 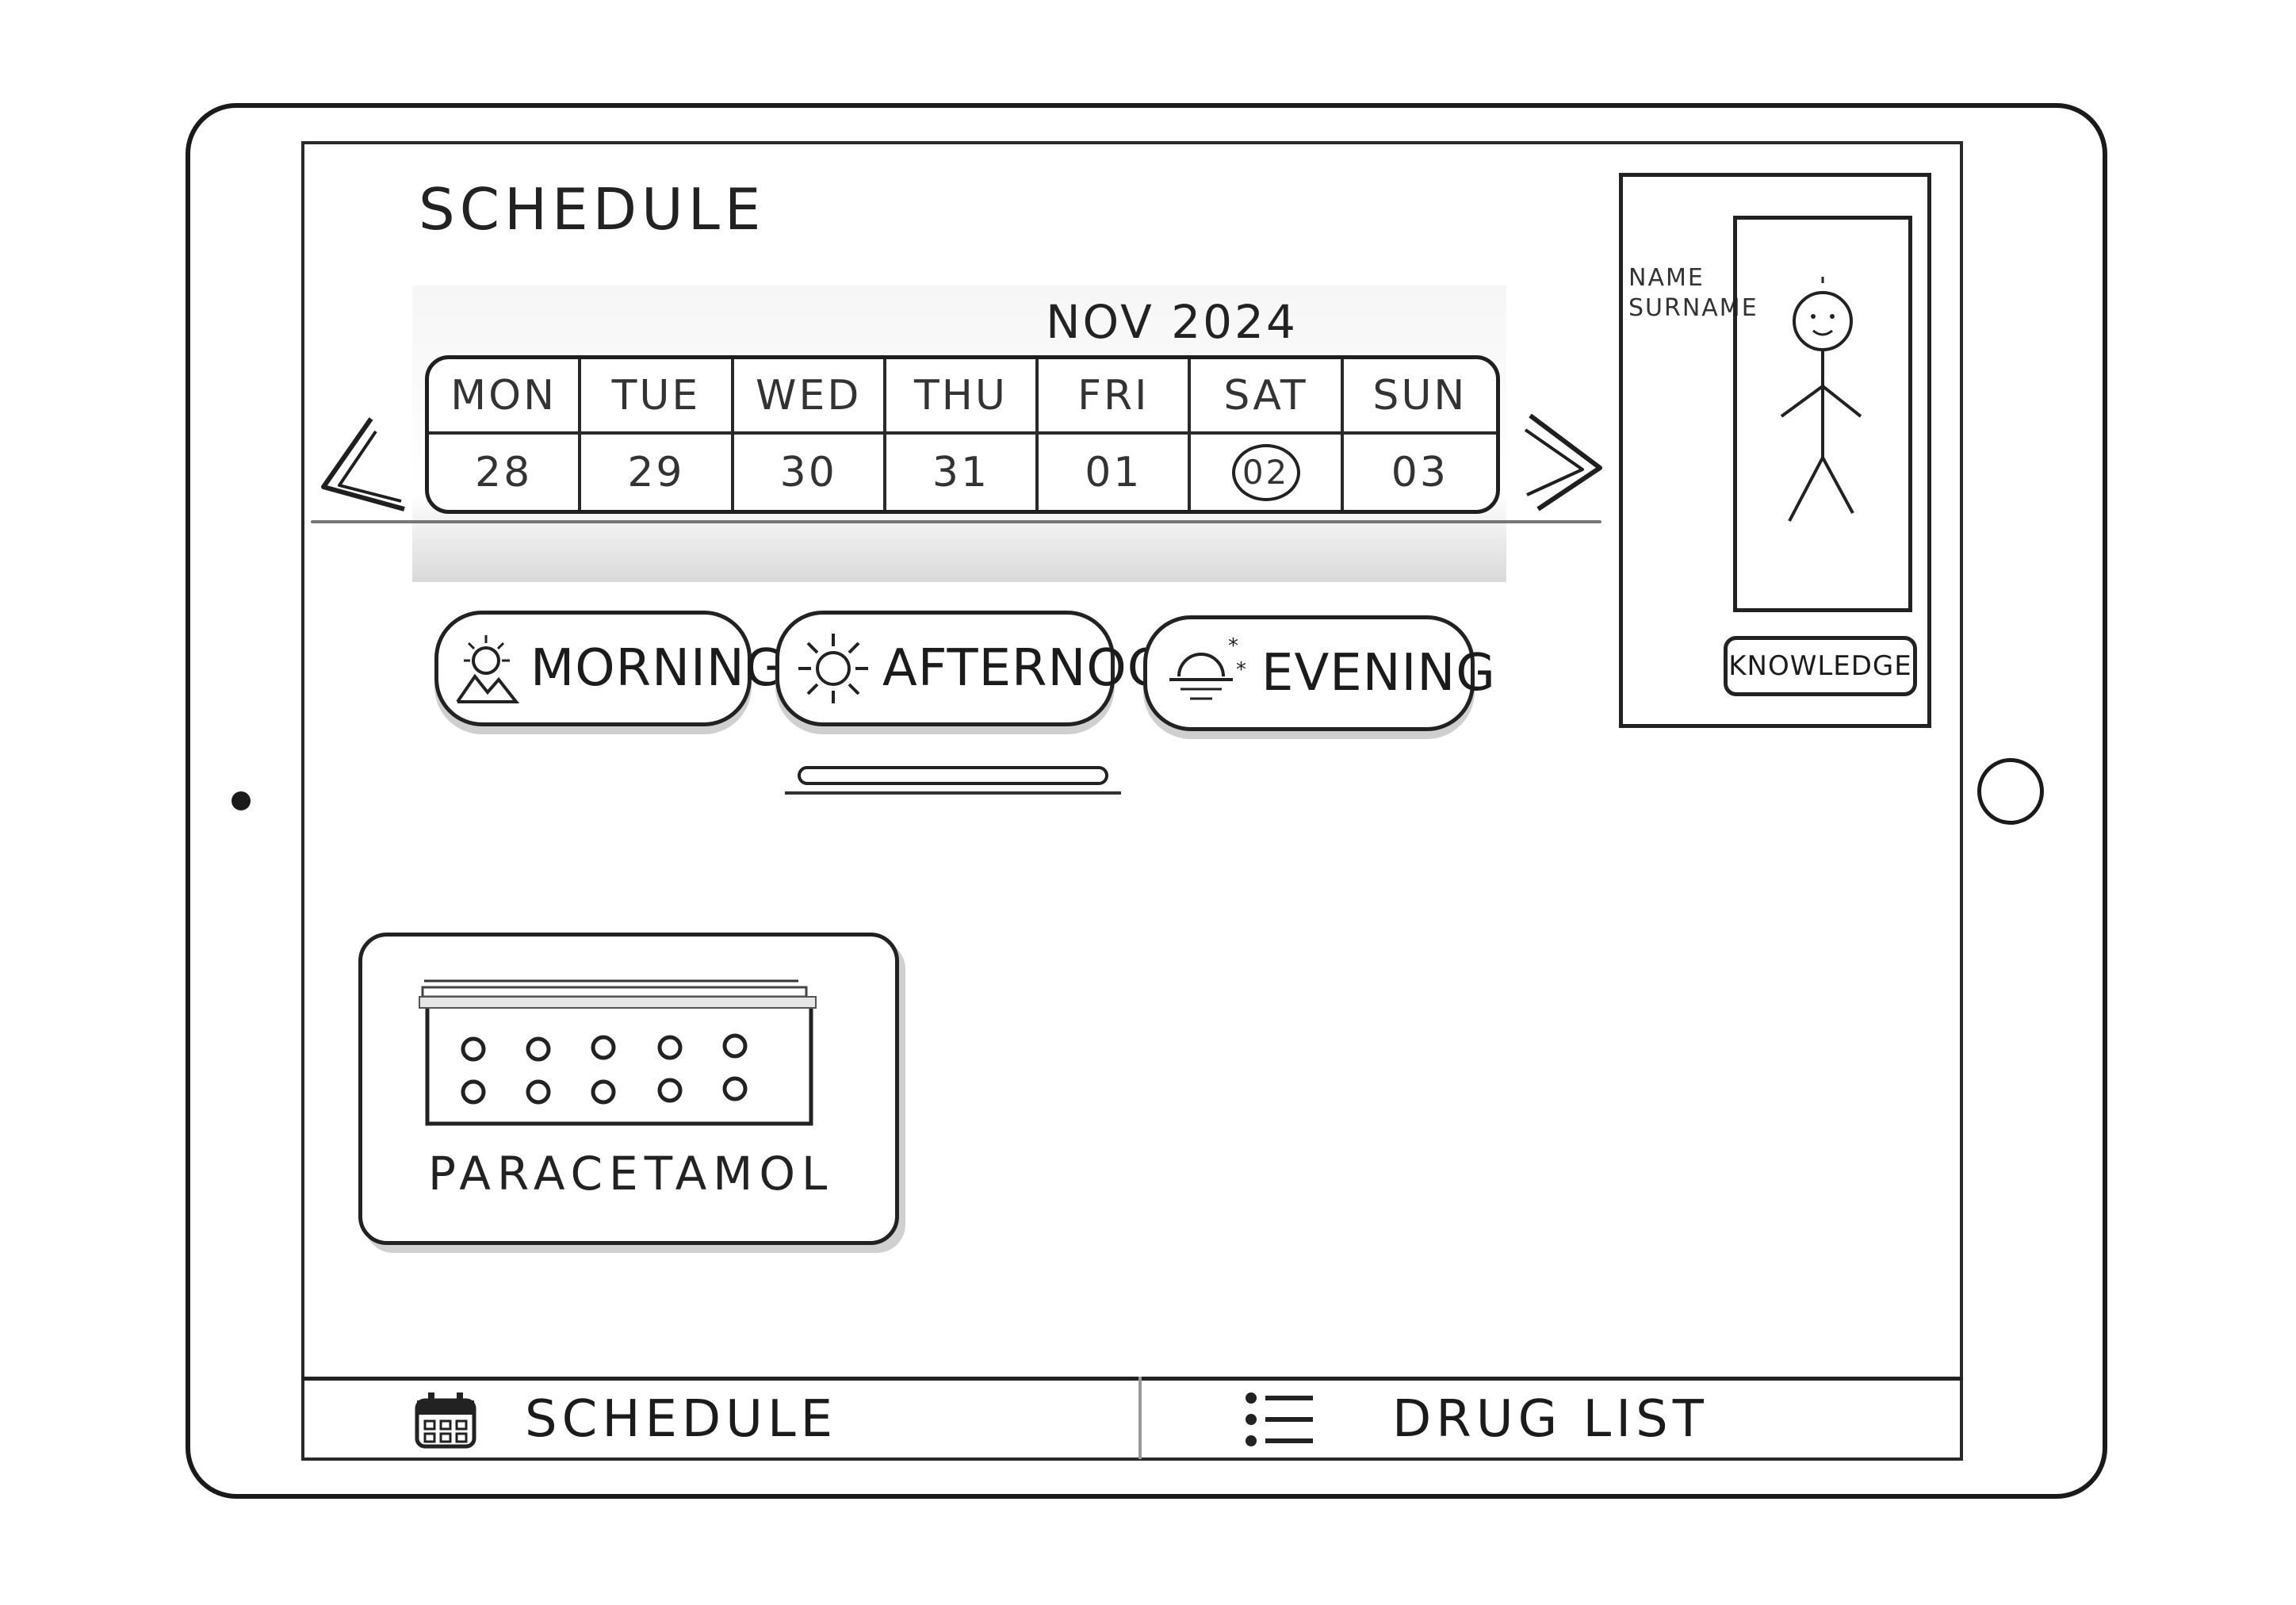 I want to click on calendar-divider, so click(x=956, y=522).